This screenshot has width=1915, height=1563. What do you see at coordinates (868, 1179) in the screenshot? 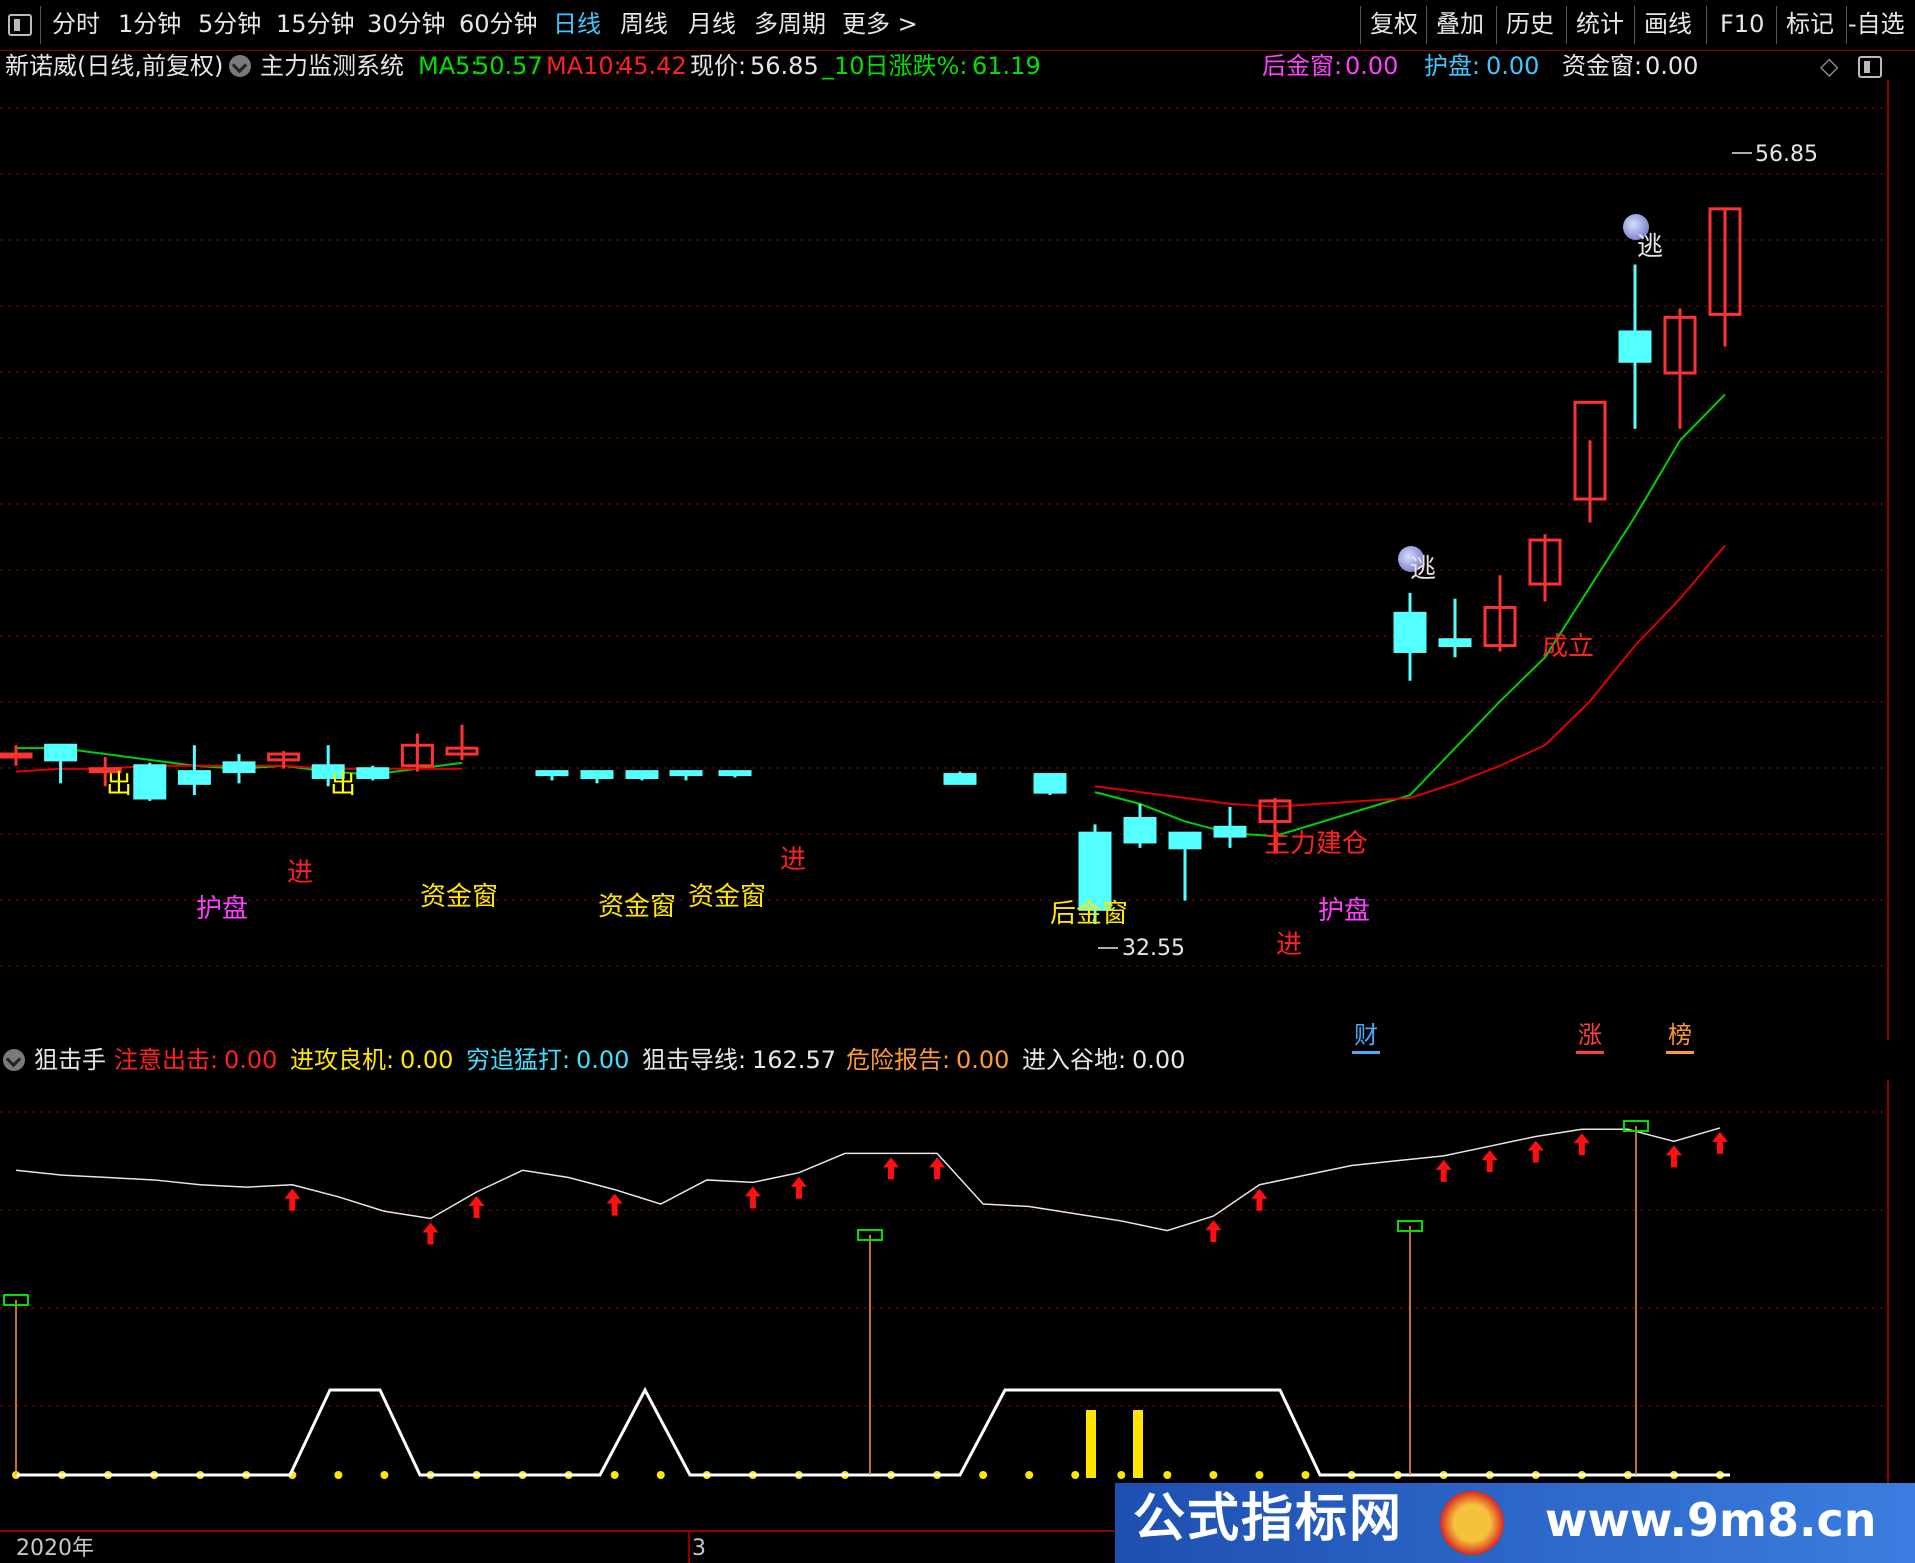
I see `guide-line` at bounding box center [868, 1179].